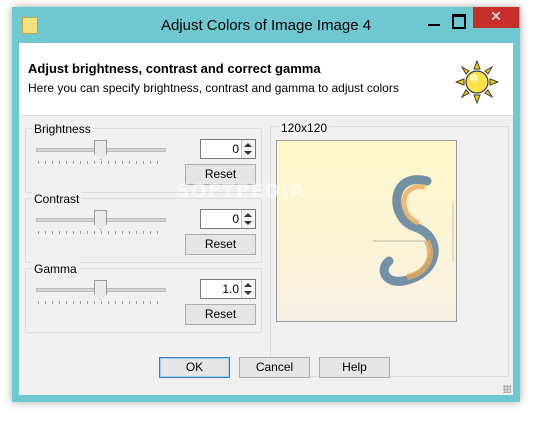 The height and width of the screenshot is (421, 544). I want to click on gamma-slider-thumb, so click(100, 290).